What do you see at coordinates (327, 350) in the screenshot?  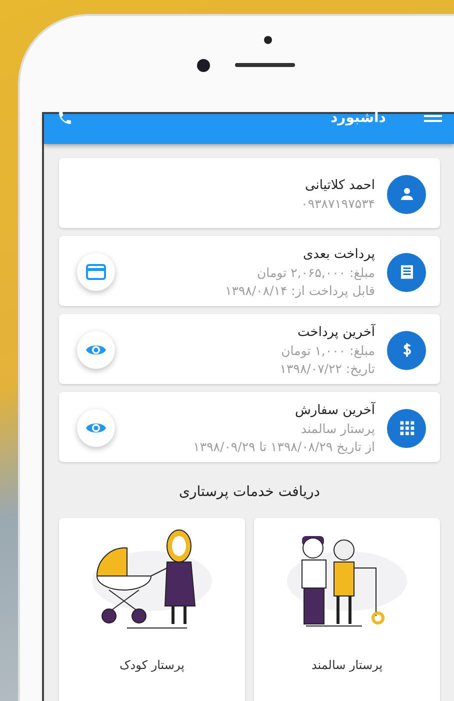 I see `card-detail: مبلغ: ۱,۰۰۰ تومان` at bounding box center [327, 350].